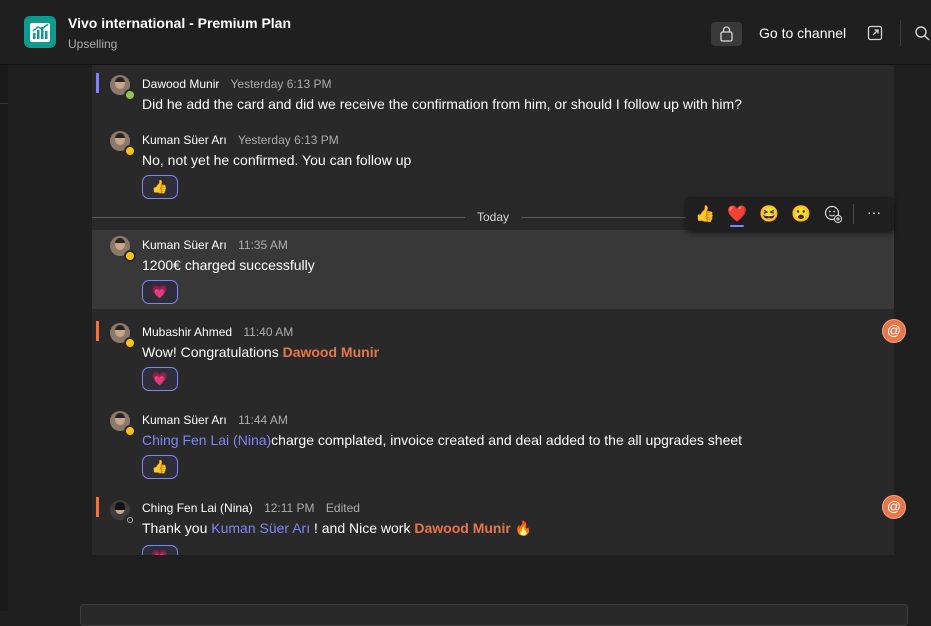  Describe the element at coordinates (177, 528) in the screenshot. I see `message-text-part: Thank you` at that location.